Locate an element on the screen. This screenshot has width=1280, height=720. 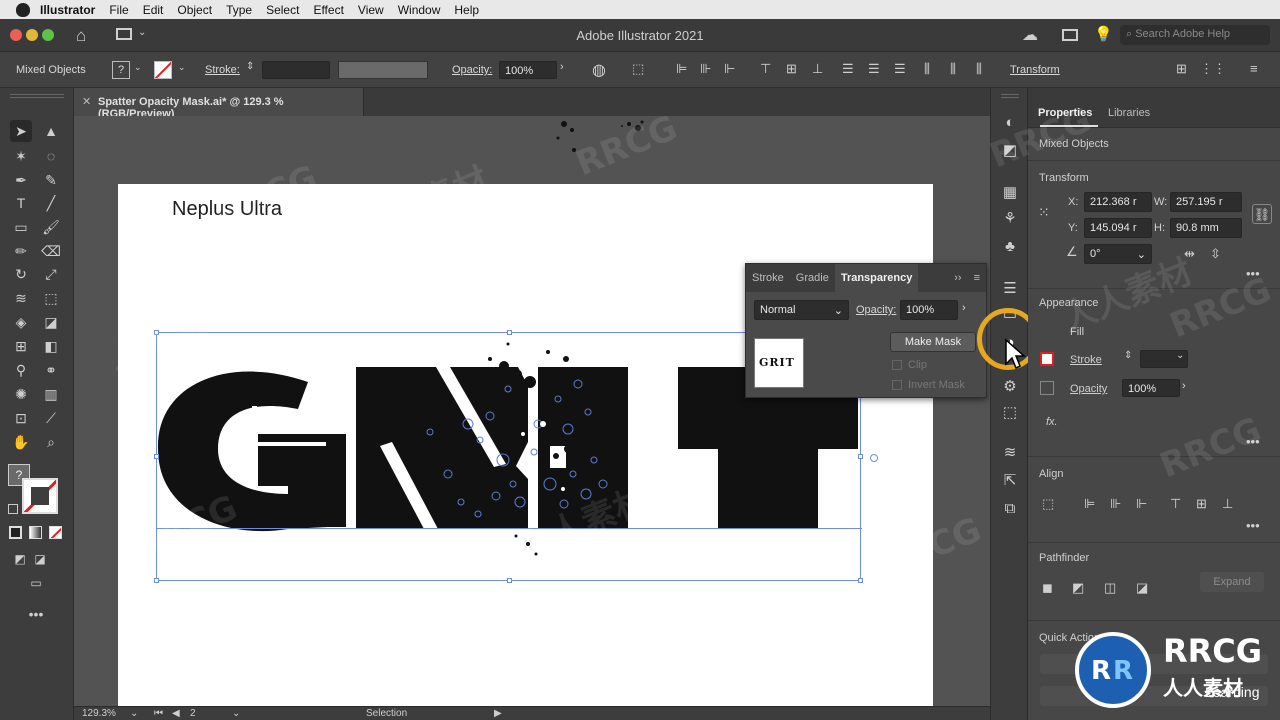
blend-tool-icon: ⚭ is located at coordinates (51, 370).